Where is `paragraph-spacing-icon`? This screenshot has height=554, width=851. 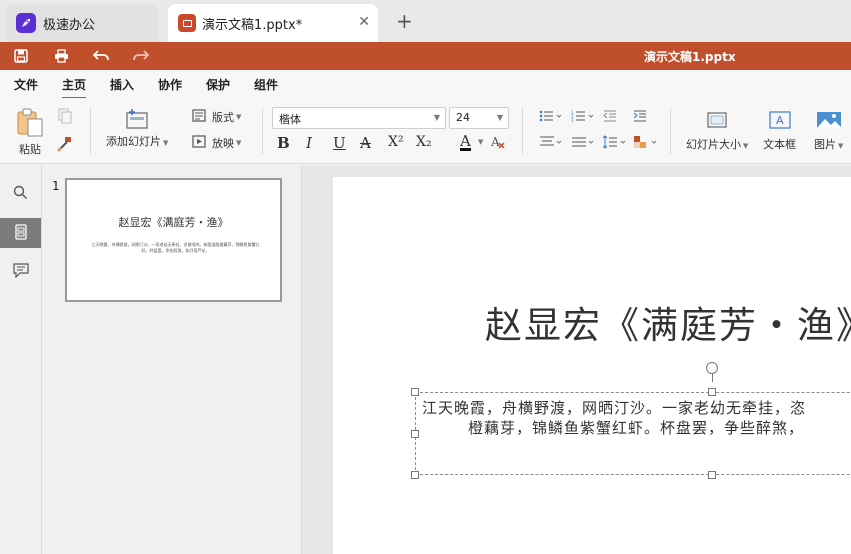 paragraph-spacing-icon is located at coordinates (615, 142).